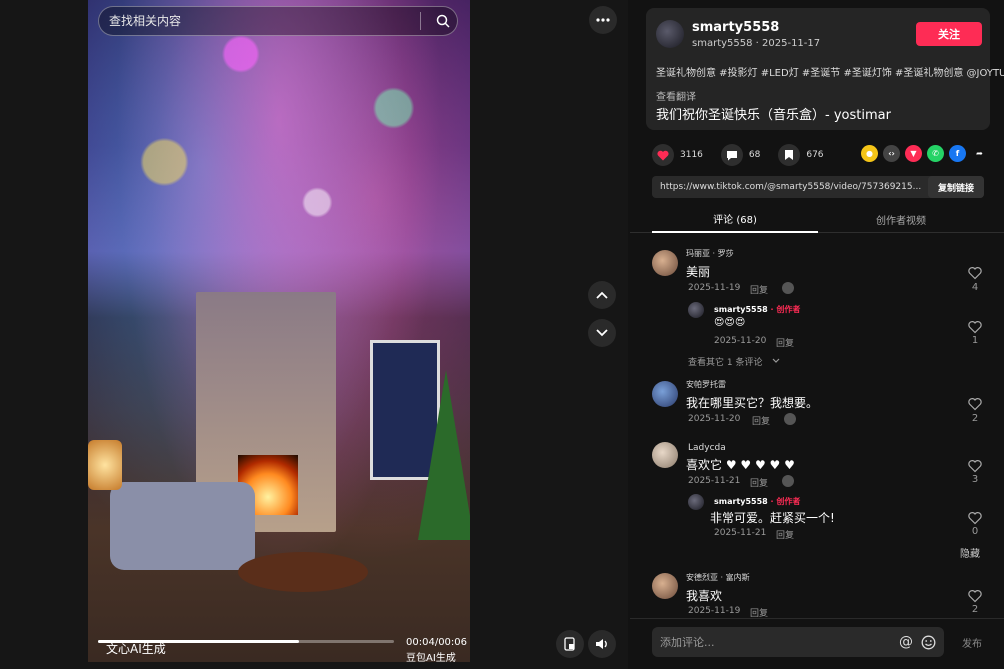 The image size is (1004, 669). I want to click on pip-icon, so click(569, 644).